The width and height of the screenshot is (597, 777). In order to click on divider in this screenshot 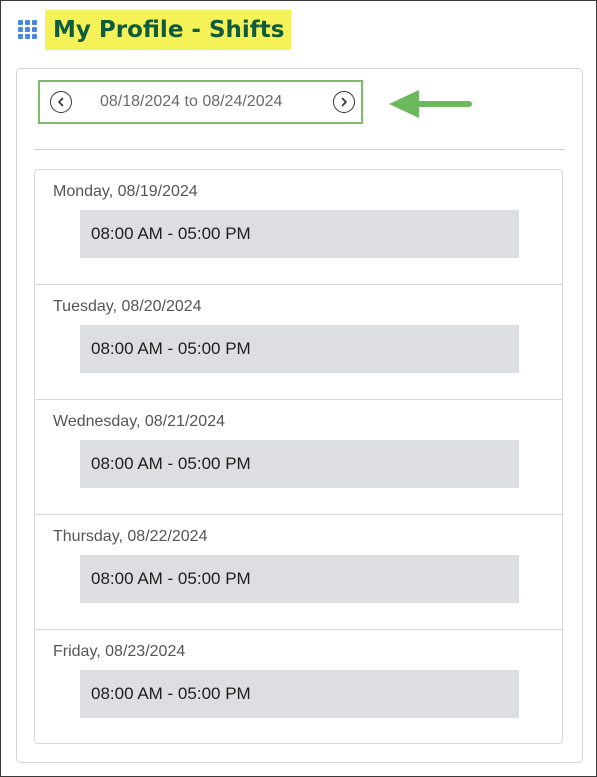, I will do `click(299, 149)`.